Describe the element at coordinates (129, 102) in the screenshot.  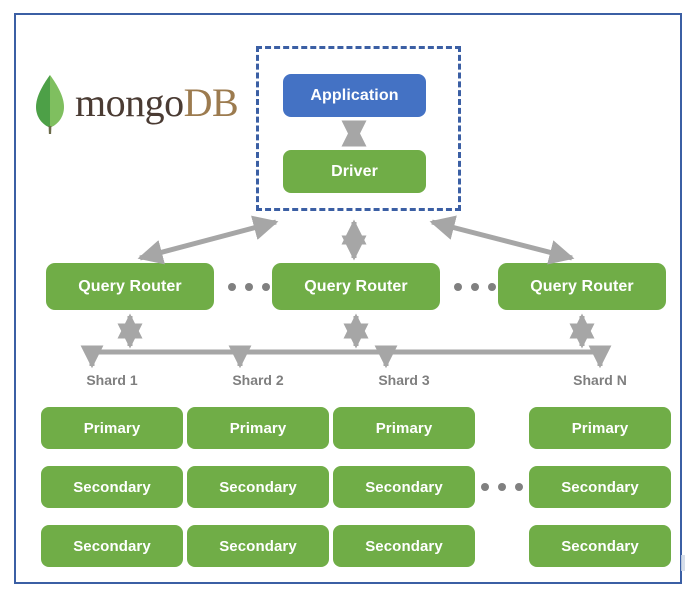
I see `logo-text-mongo: mongo` at that location.